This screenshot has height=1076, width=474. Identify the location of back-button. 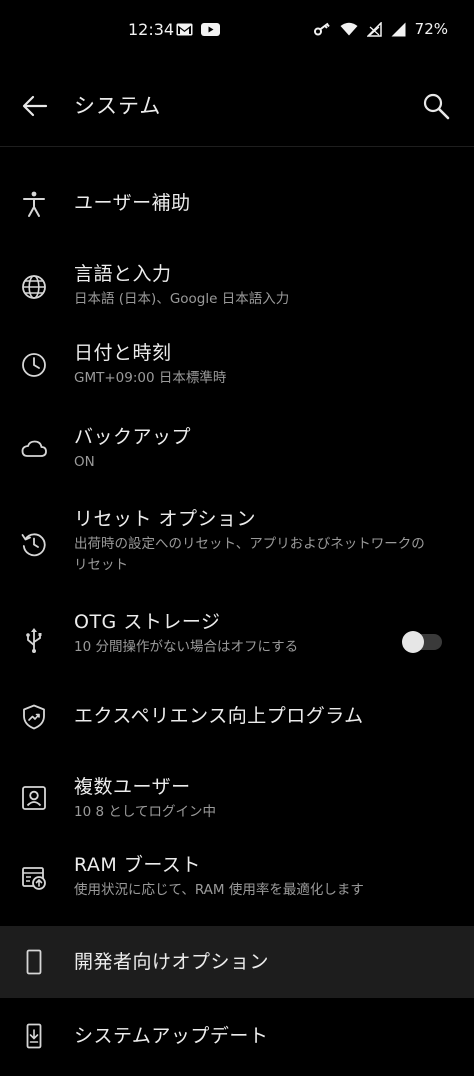
(35, 106).